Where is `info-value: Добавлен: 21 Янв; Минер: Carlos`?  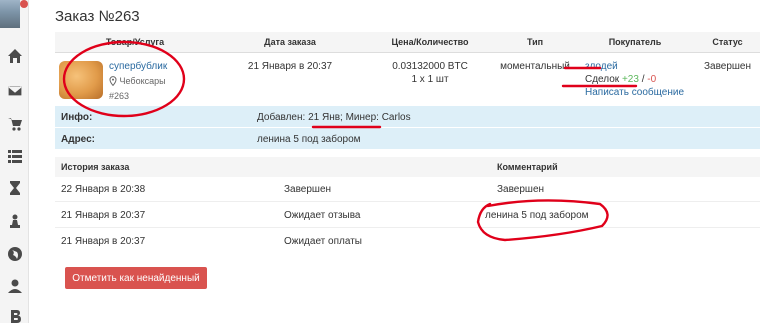 info-value: Добавлен: 21 Янв; Минер: Carlos is located at coordinates (334, 117).